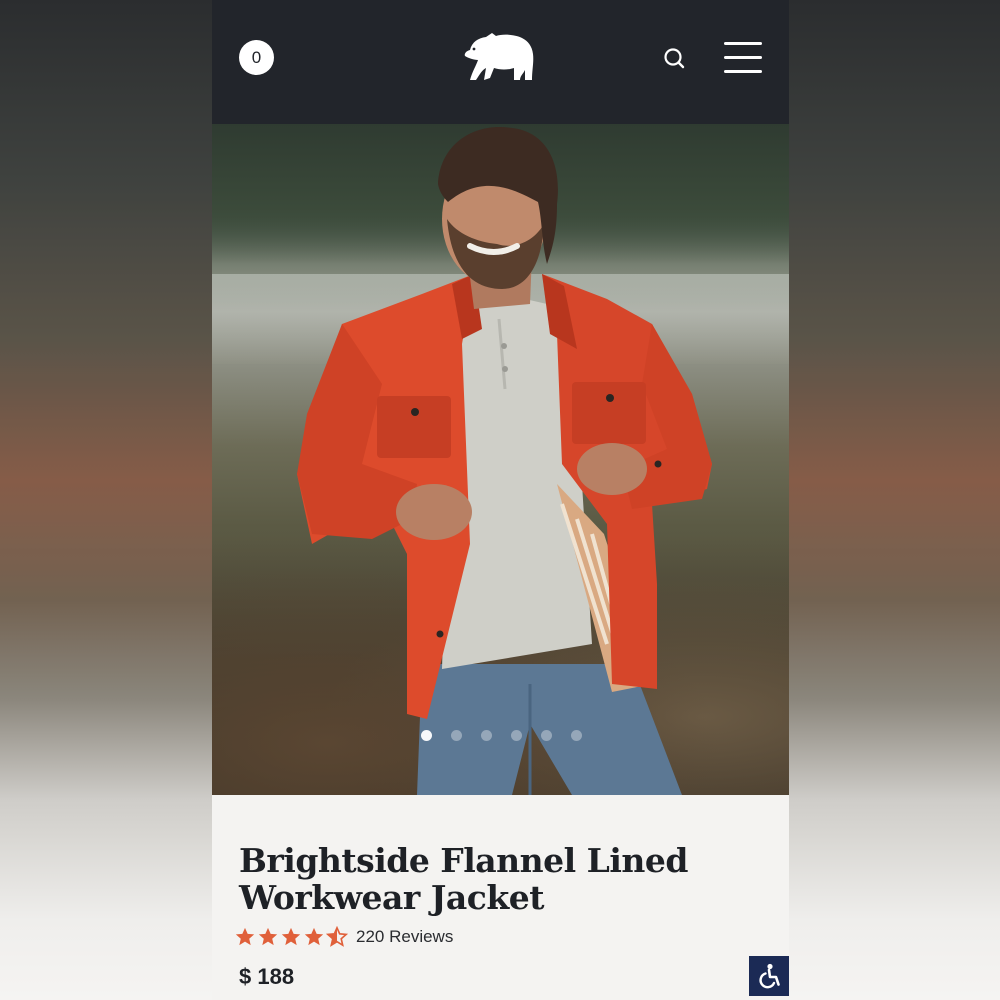 The image size is (1000, 1000). I want to click on product-title-line-1: Brightside Flannel Lined, so click(463, 860).